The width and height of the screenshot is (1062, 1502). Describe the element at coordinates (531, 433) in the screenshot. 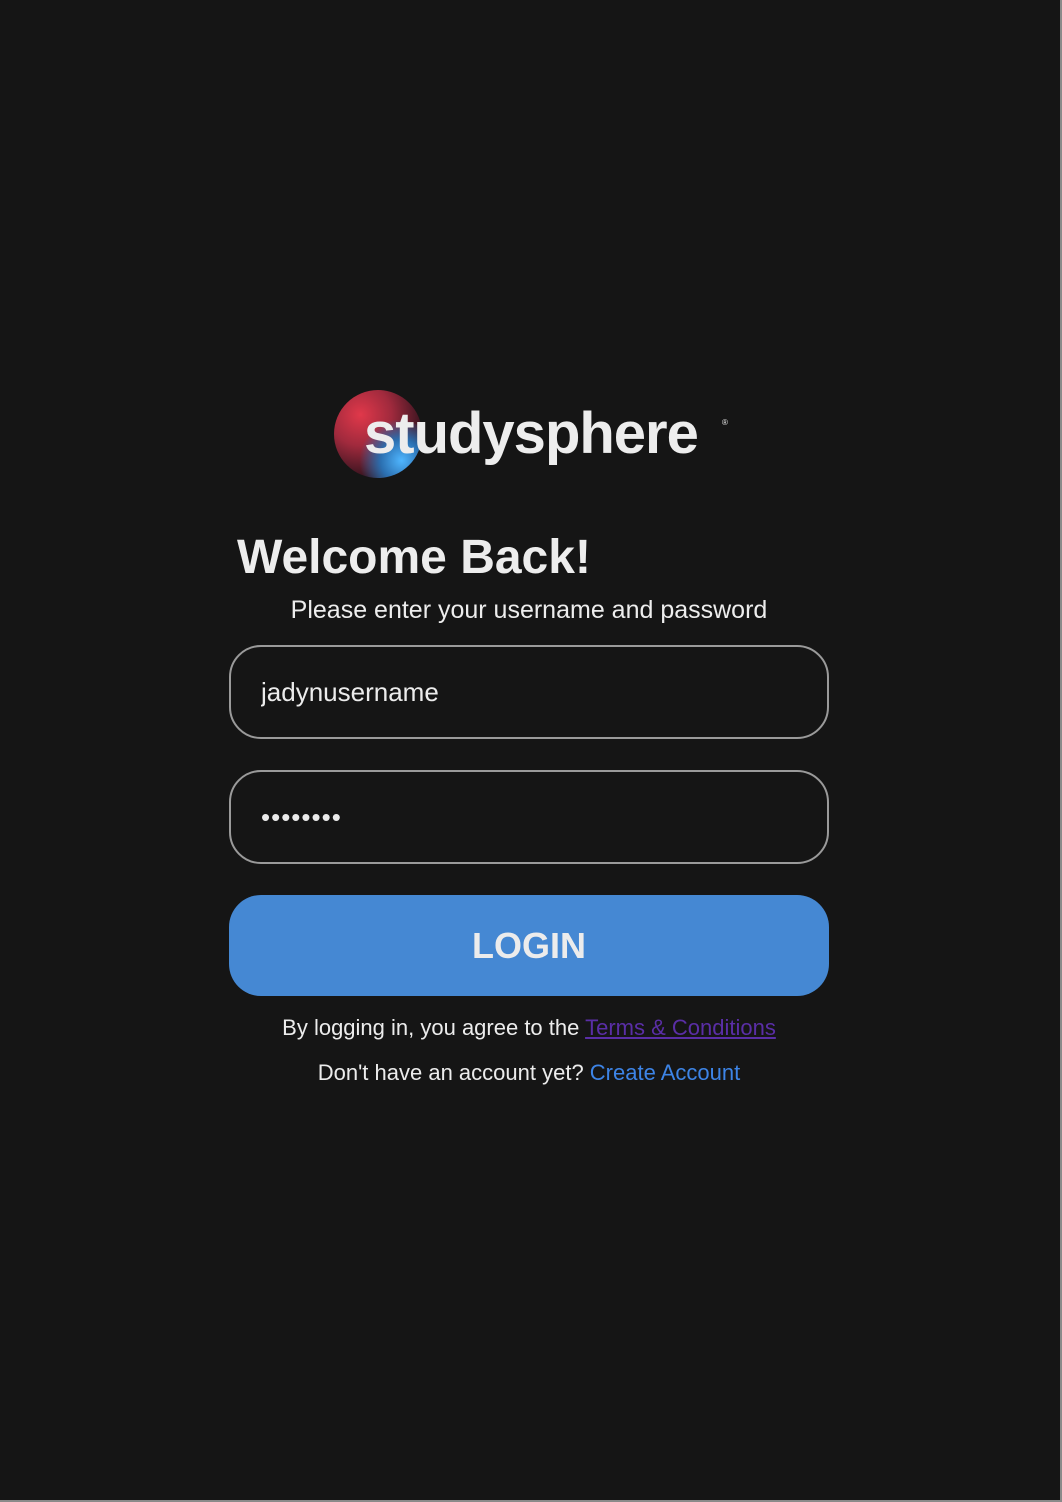

I see `brand-name: studysphere` at that location.